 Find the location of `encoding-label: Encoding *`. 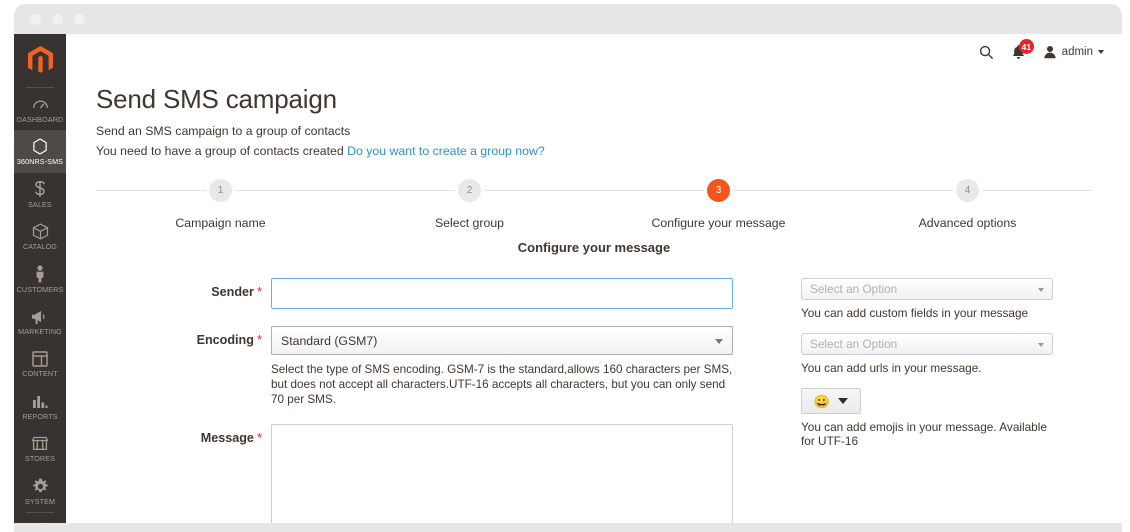

encoding-label: Encoding * is located at coordinates (229, 339).